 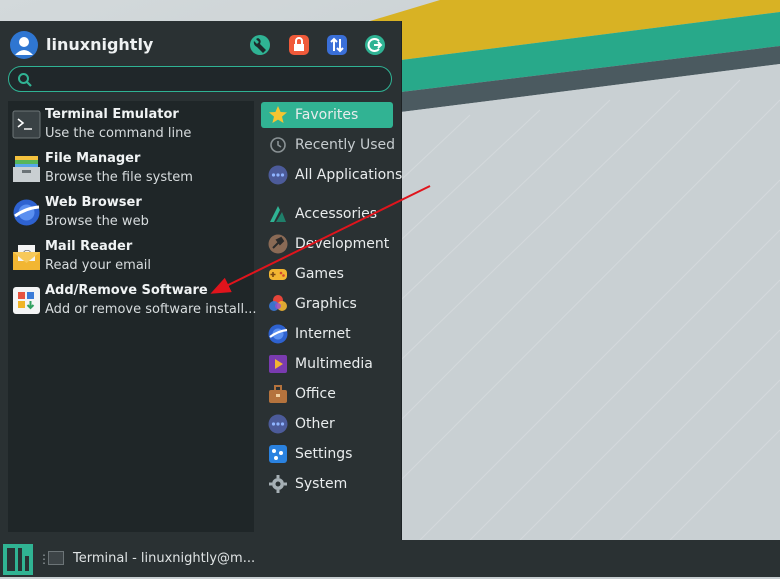 I want to click on category-label: All Applications, so click(x=349, y=175).